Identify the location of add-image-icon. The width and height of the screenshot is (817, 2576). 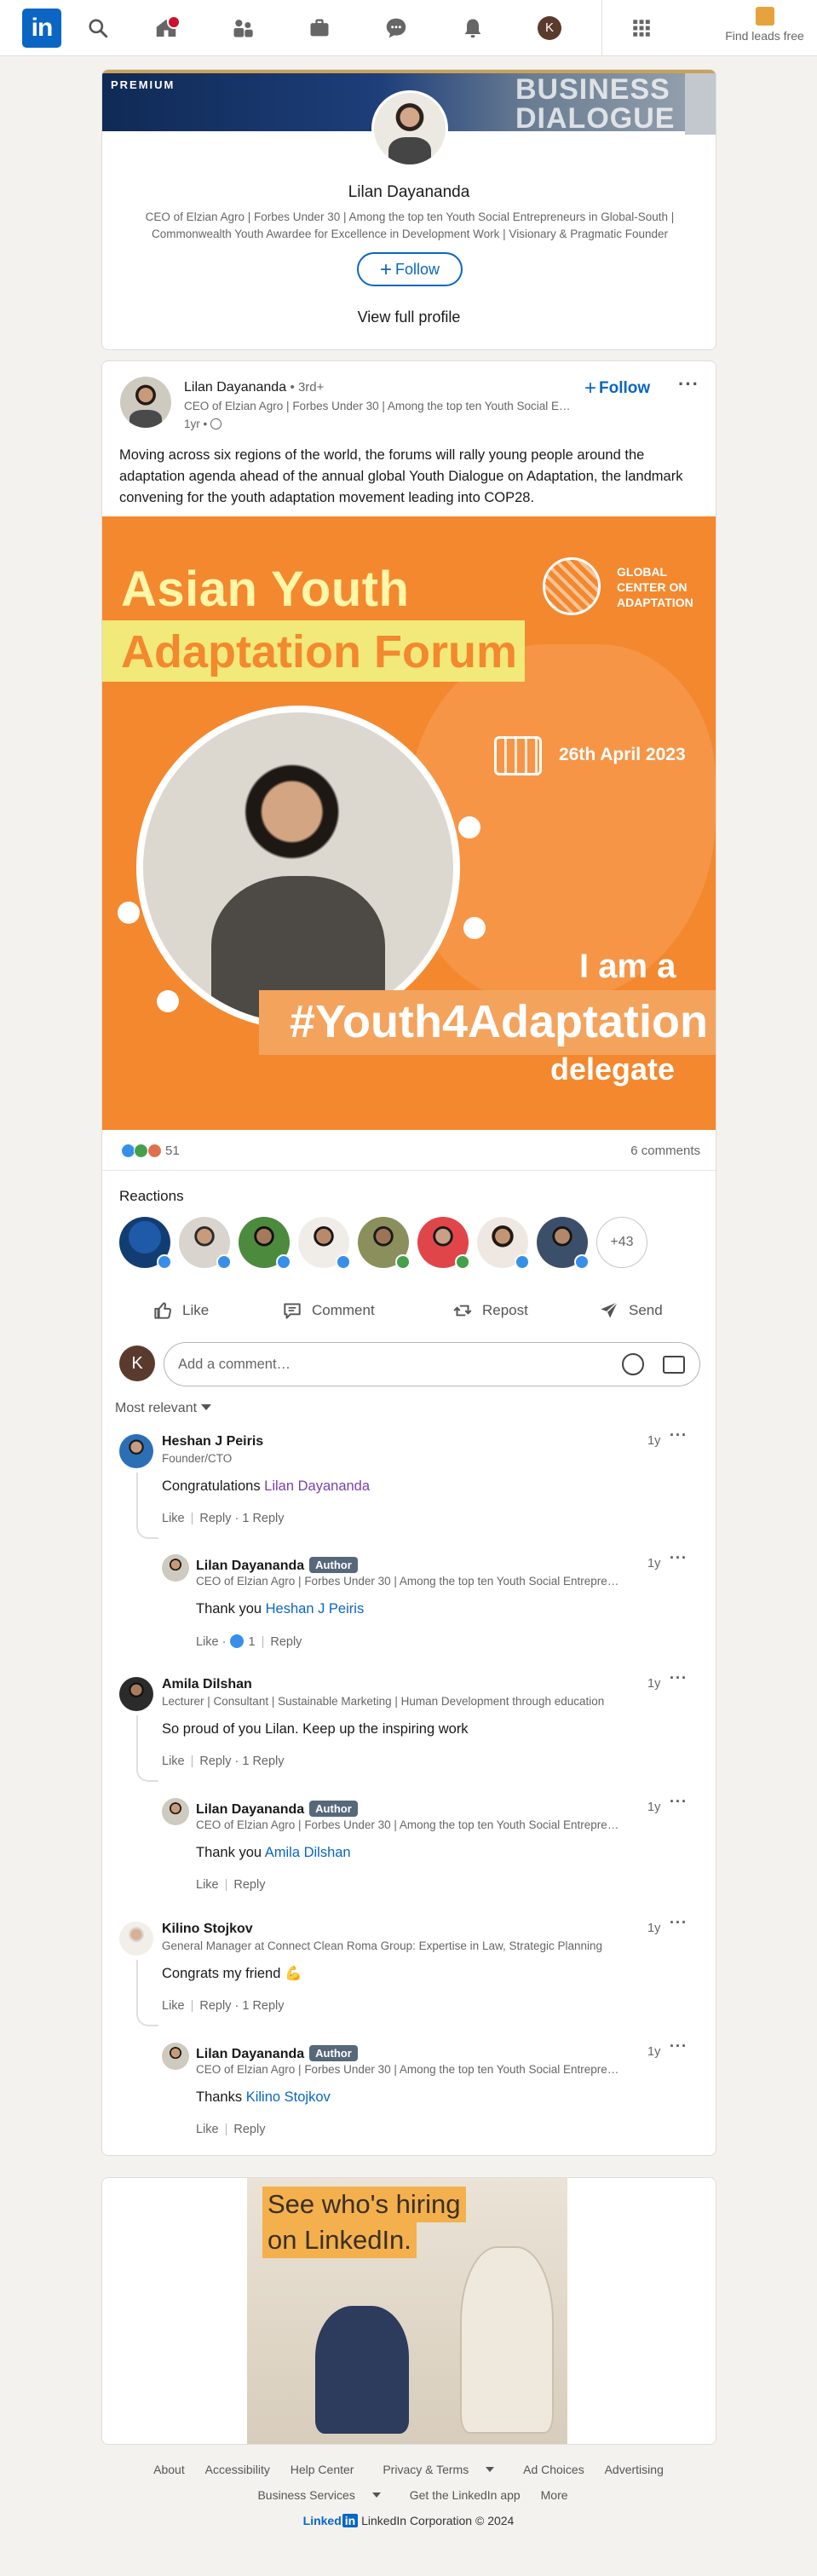
(674, 1365).